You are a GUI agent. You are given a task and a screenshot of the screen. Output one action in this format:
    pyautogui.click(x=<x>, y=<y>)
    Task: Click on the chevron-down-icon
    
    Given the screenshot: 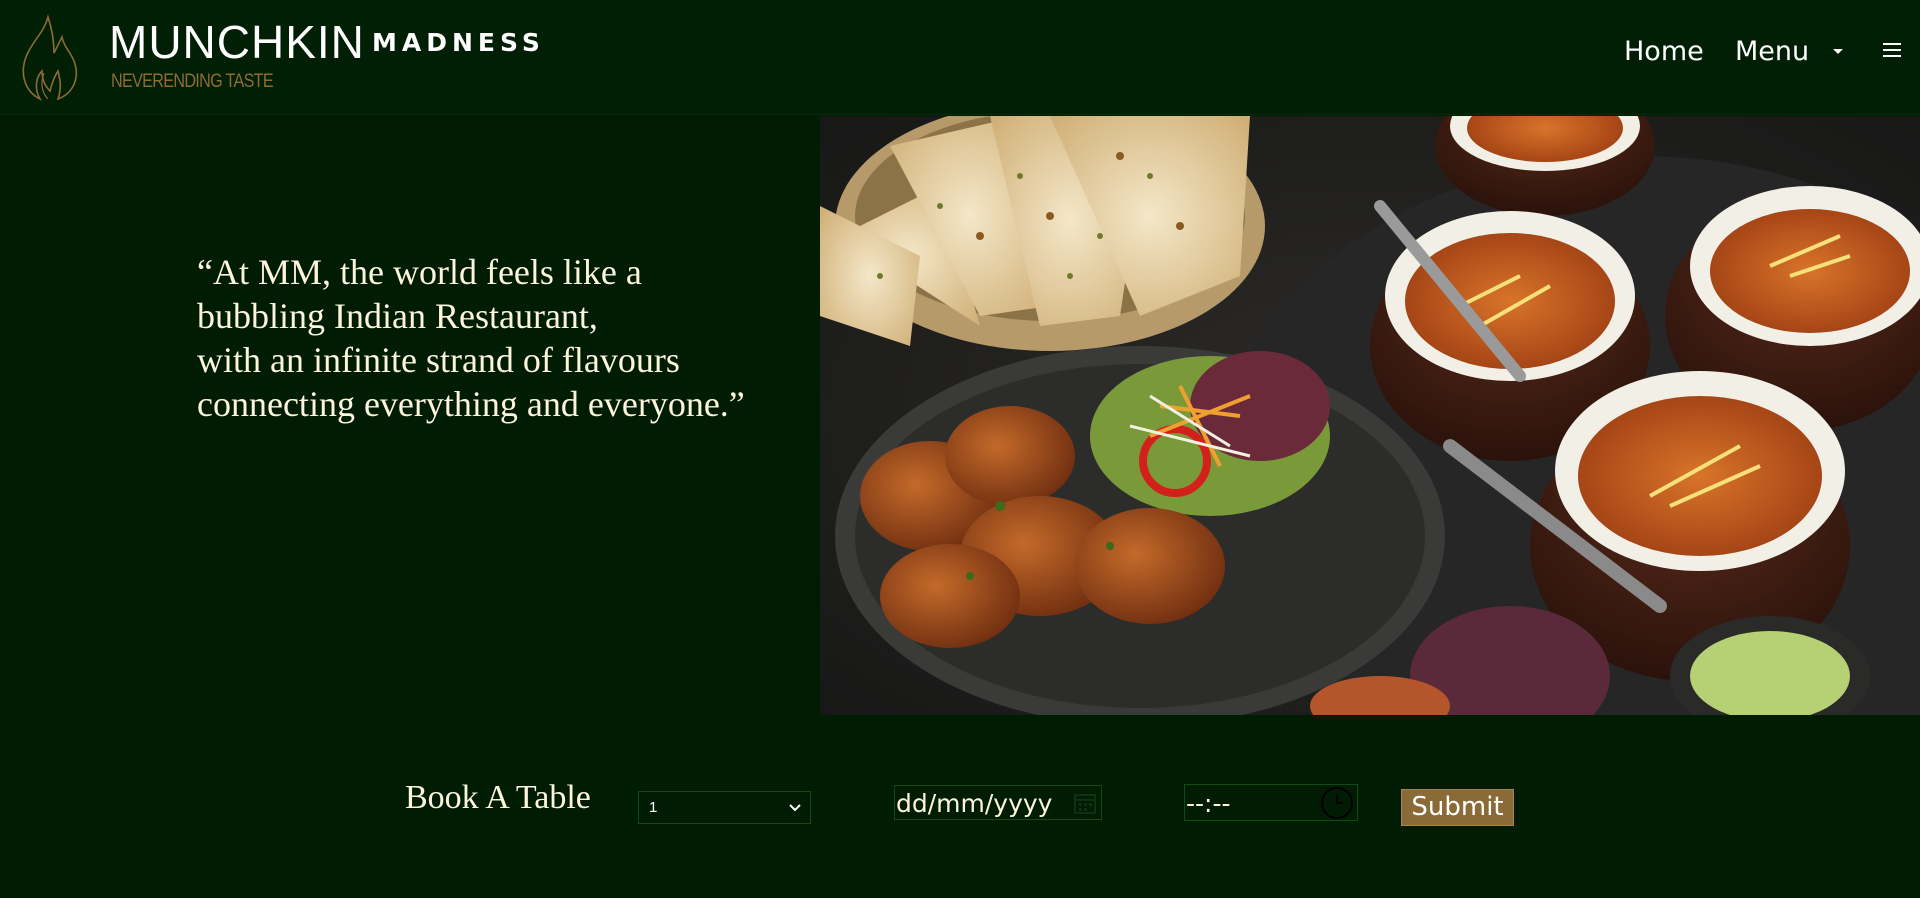 What is the action you would take?
    pyautogui.click(x=795, y=808)
    